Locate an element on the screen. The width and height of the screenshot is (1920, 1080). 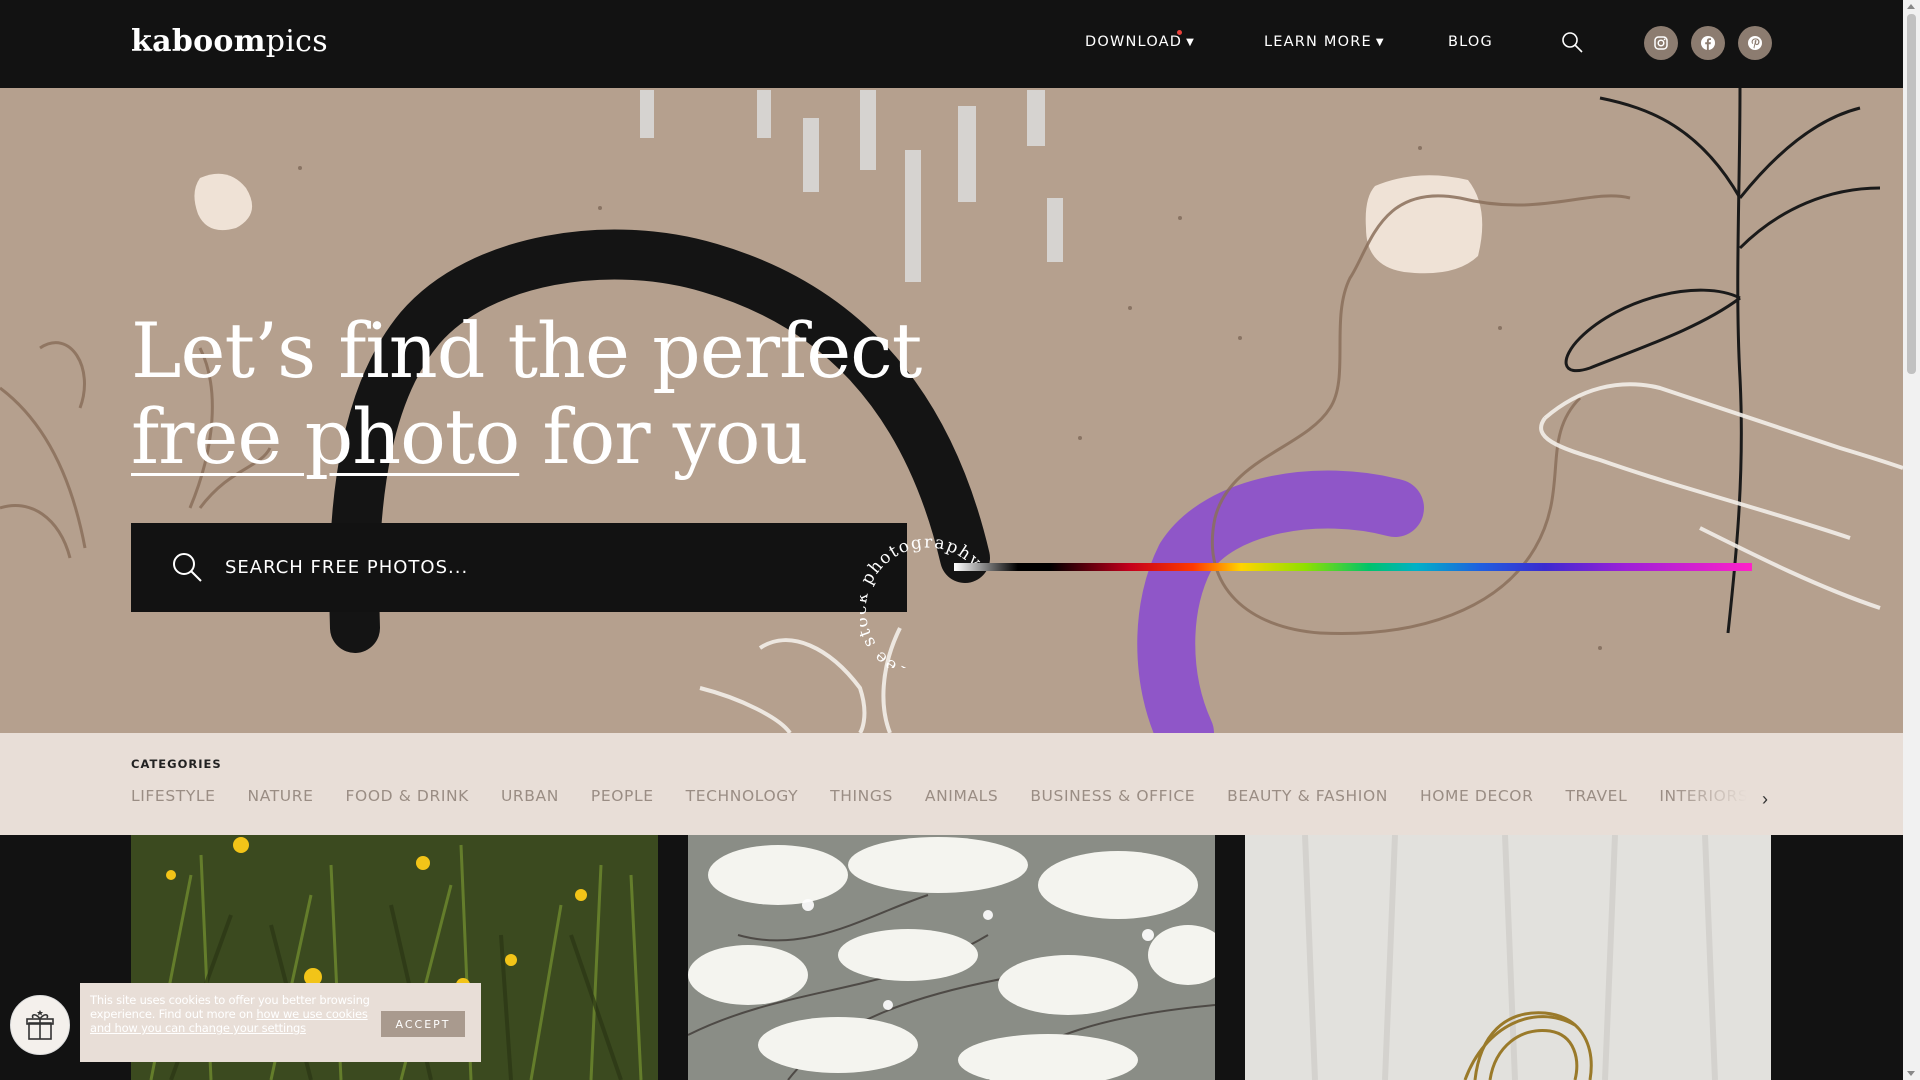
category-animals: ANIMALS is located at coordinates (961, 796).